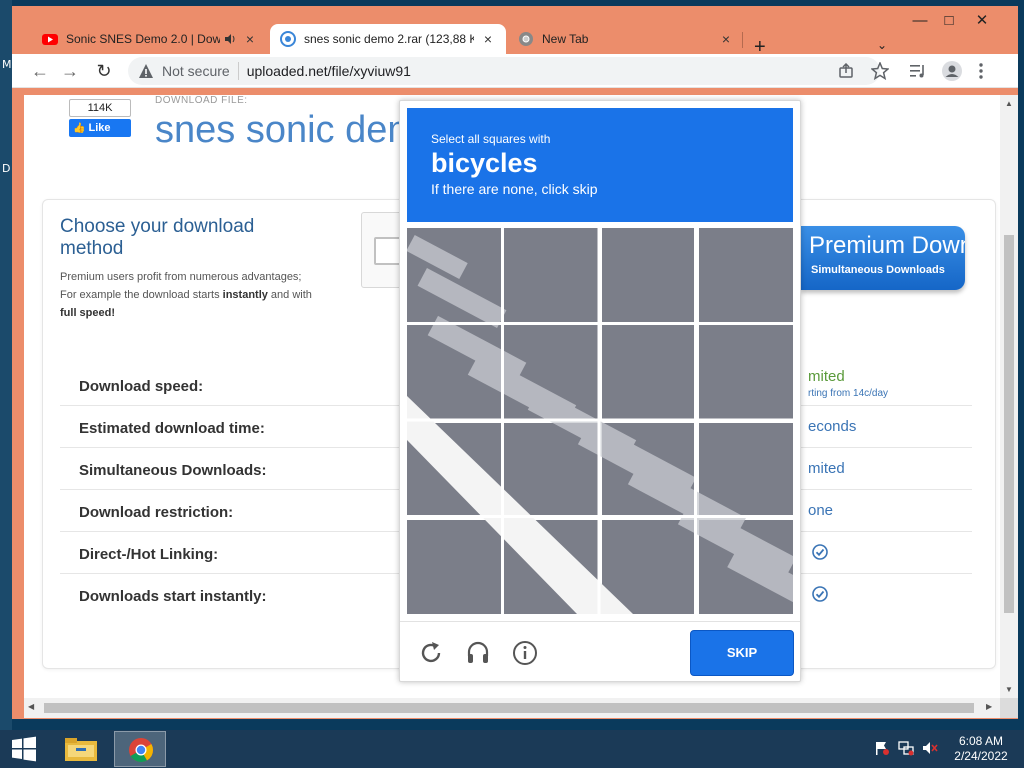 The width and height of the screenshot is (1024, 768). I want to click on action-center-flag-icon, so click(882, 748).